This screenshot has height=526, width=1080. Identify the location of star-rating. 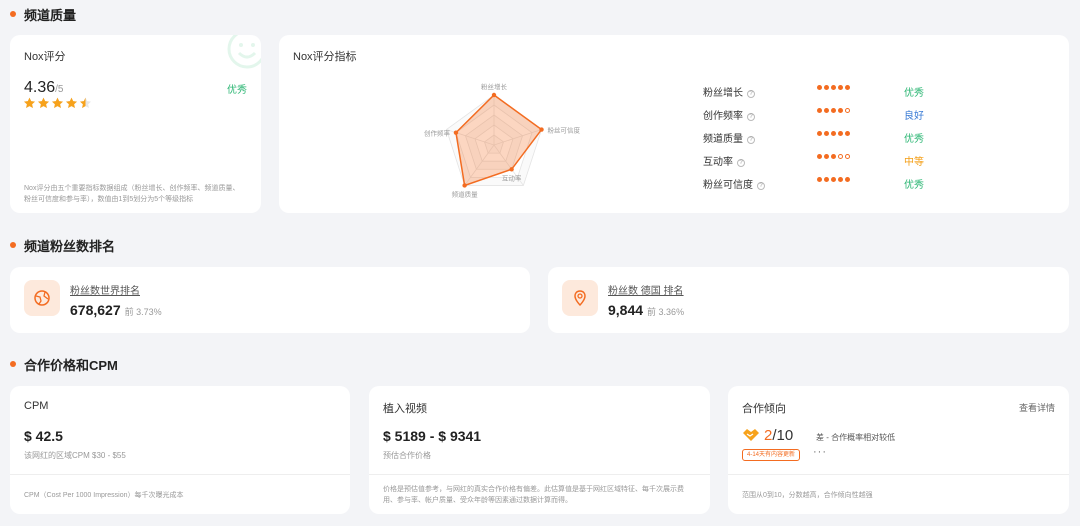
(57, 103).